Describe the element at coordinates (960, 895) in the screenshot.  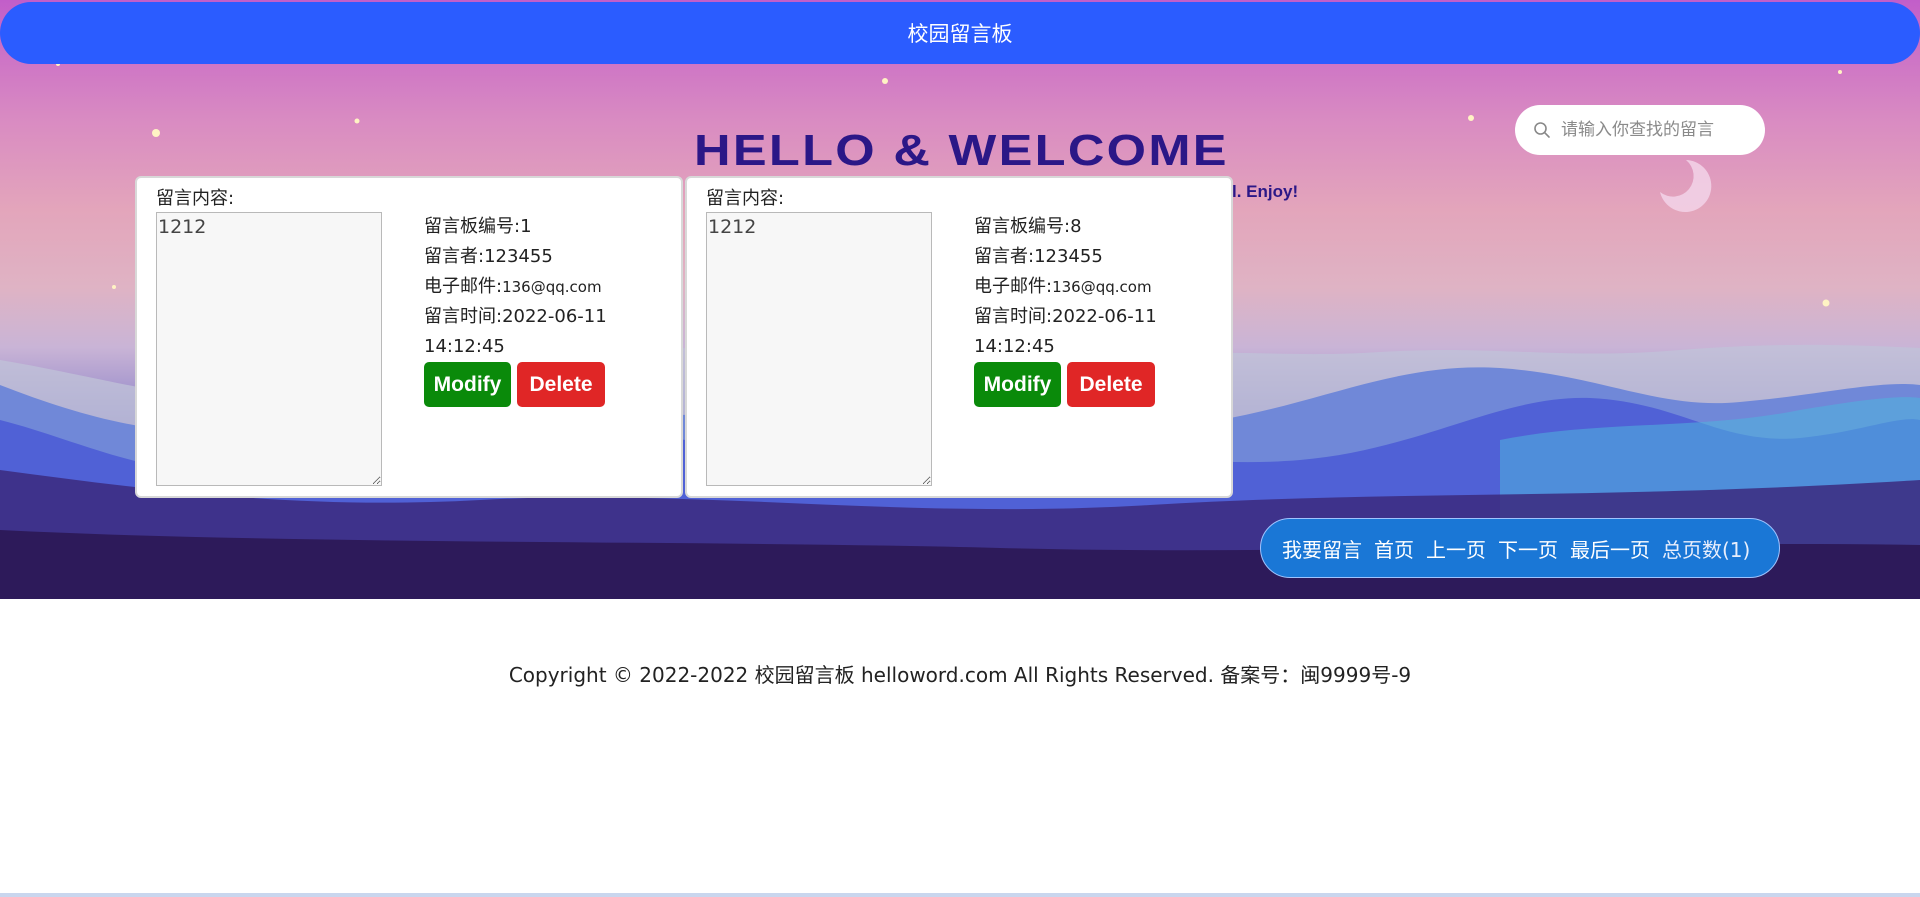
I see `bottom-divider` at that location.